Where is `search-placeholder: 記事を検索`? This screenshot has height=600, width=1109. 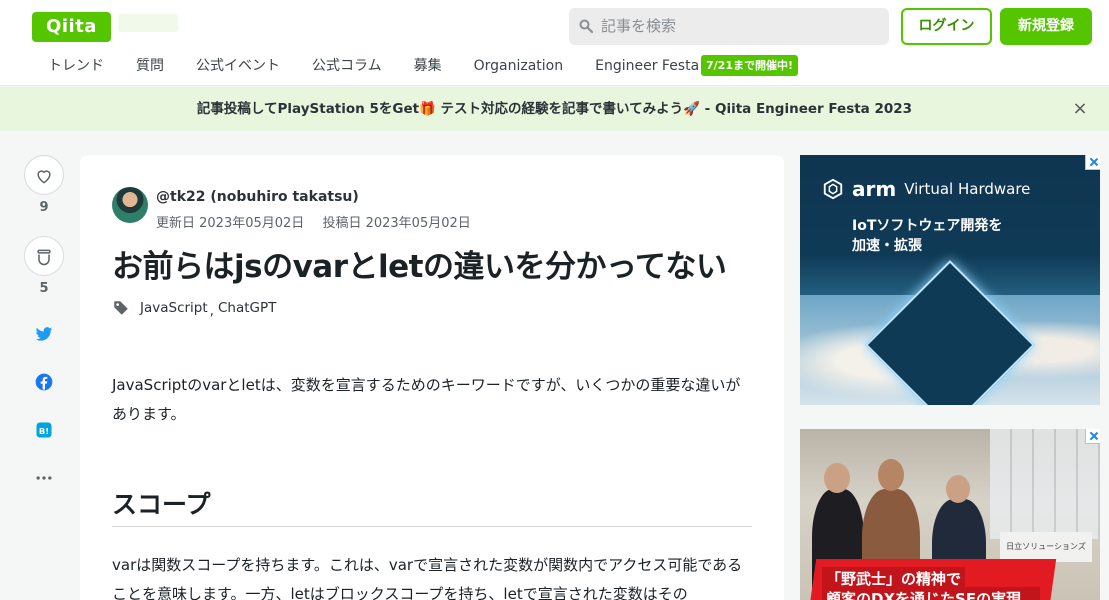
search-placeholder: 記事を検索 is located at coordinates (639, 26).